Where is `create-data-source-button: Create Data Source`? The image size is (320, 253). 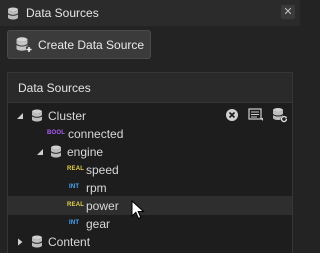 create-data-source-button: Create Data Source is located at coordinates (79, 44).